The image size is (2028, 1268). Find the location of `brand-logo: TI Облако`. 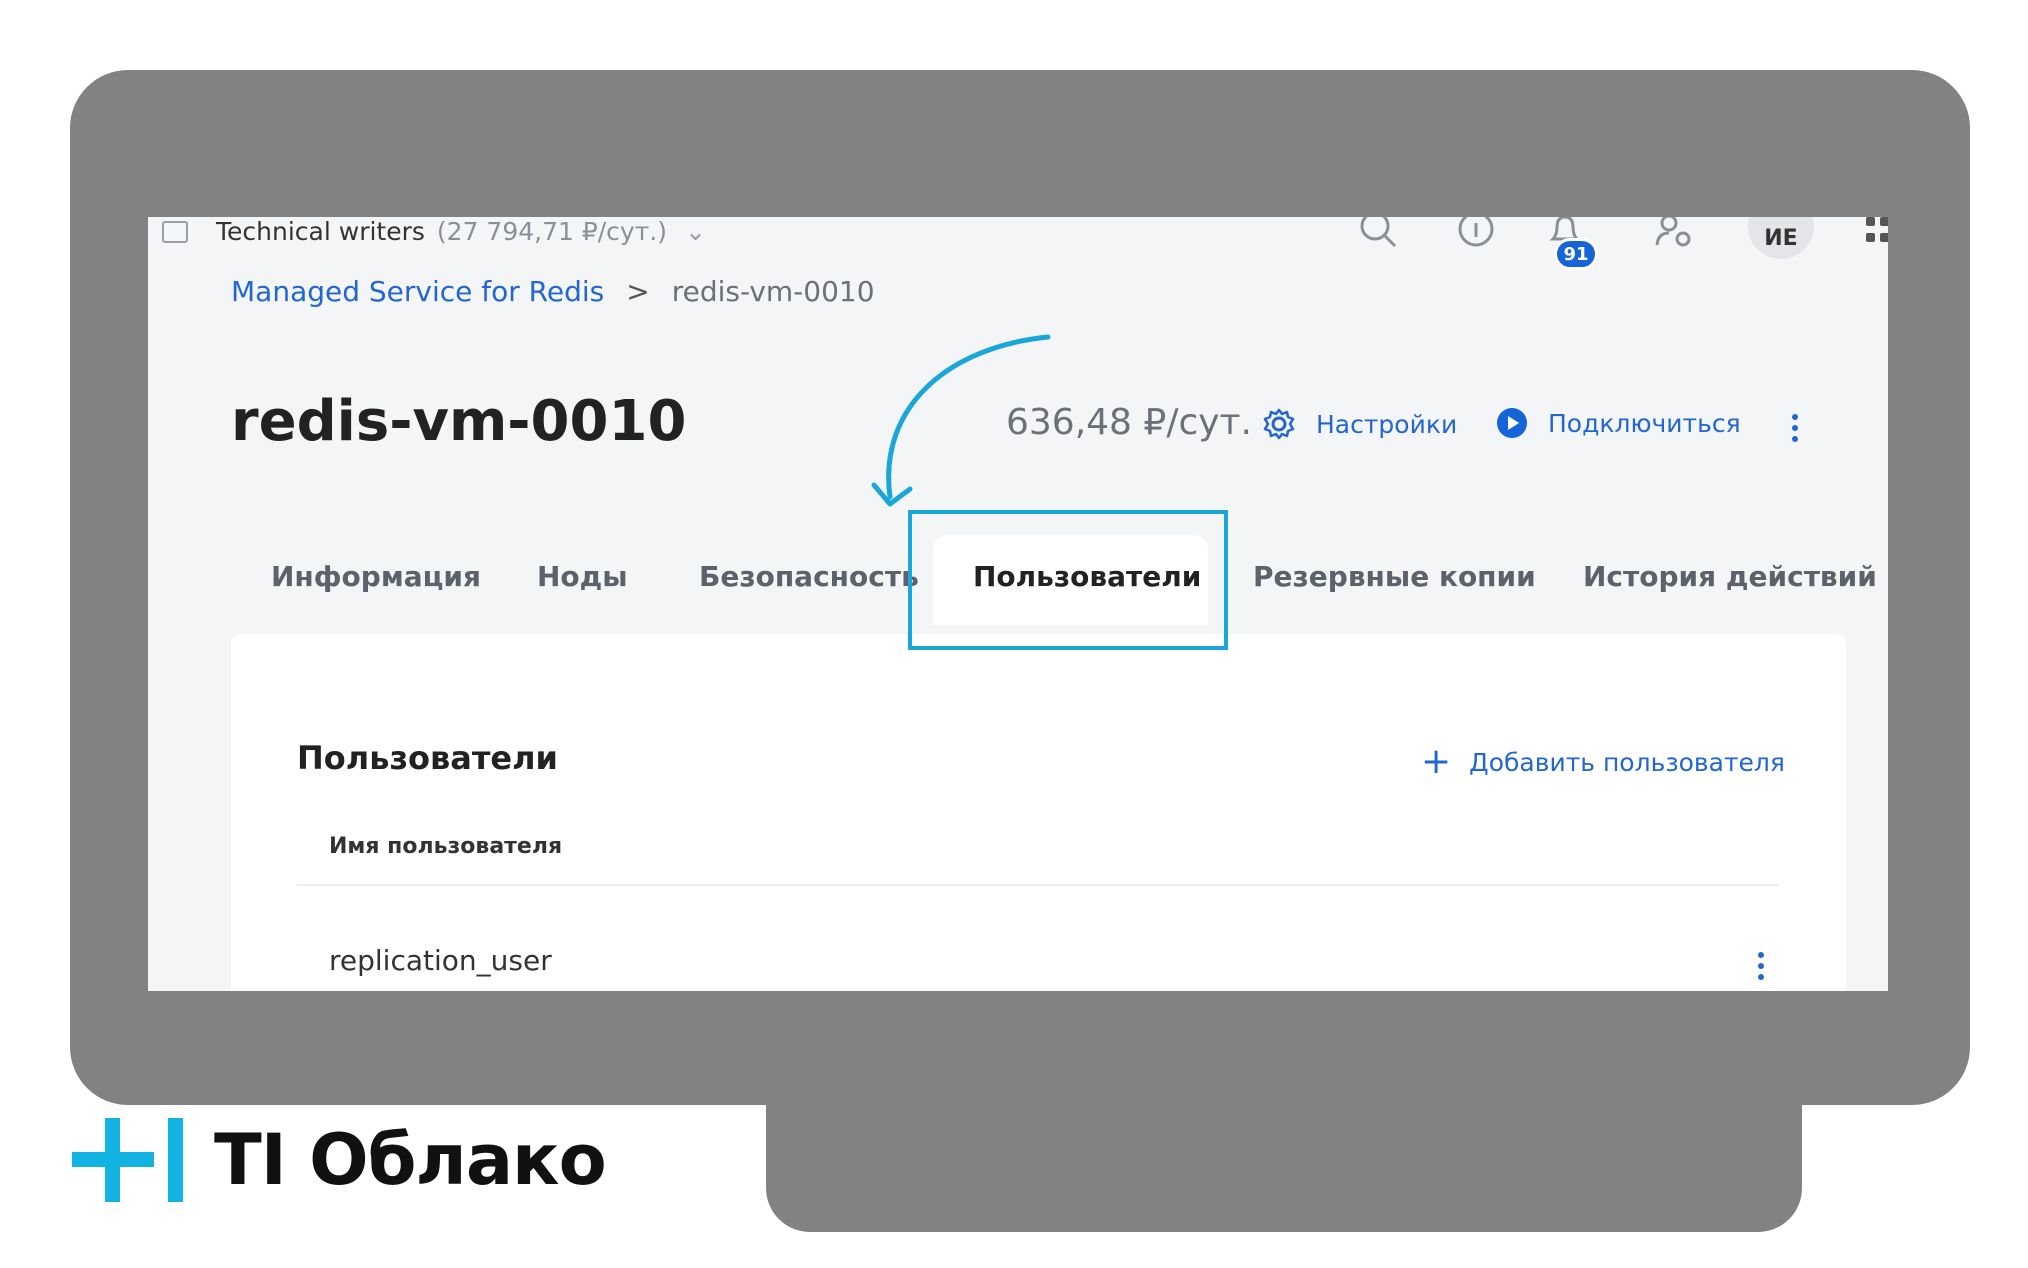

brand-logo: TI Облако is located at coordinates (339, 1160).